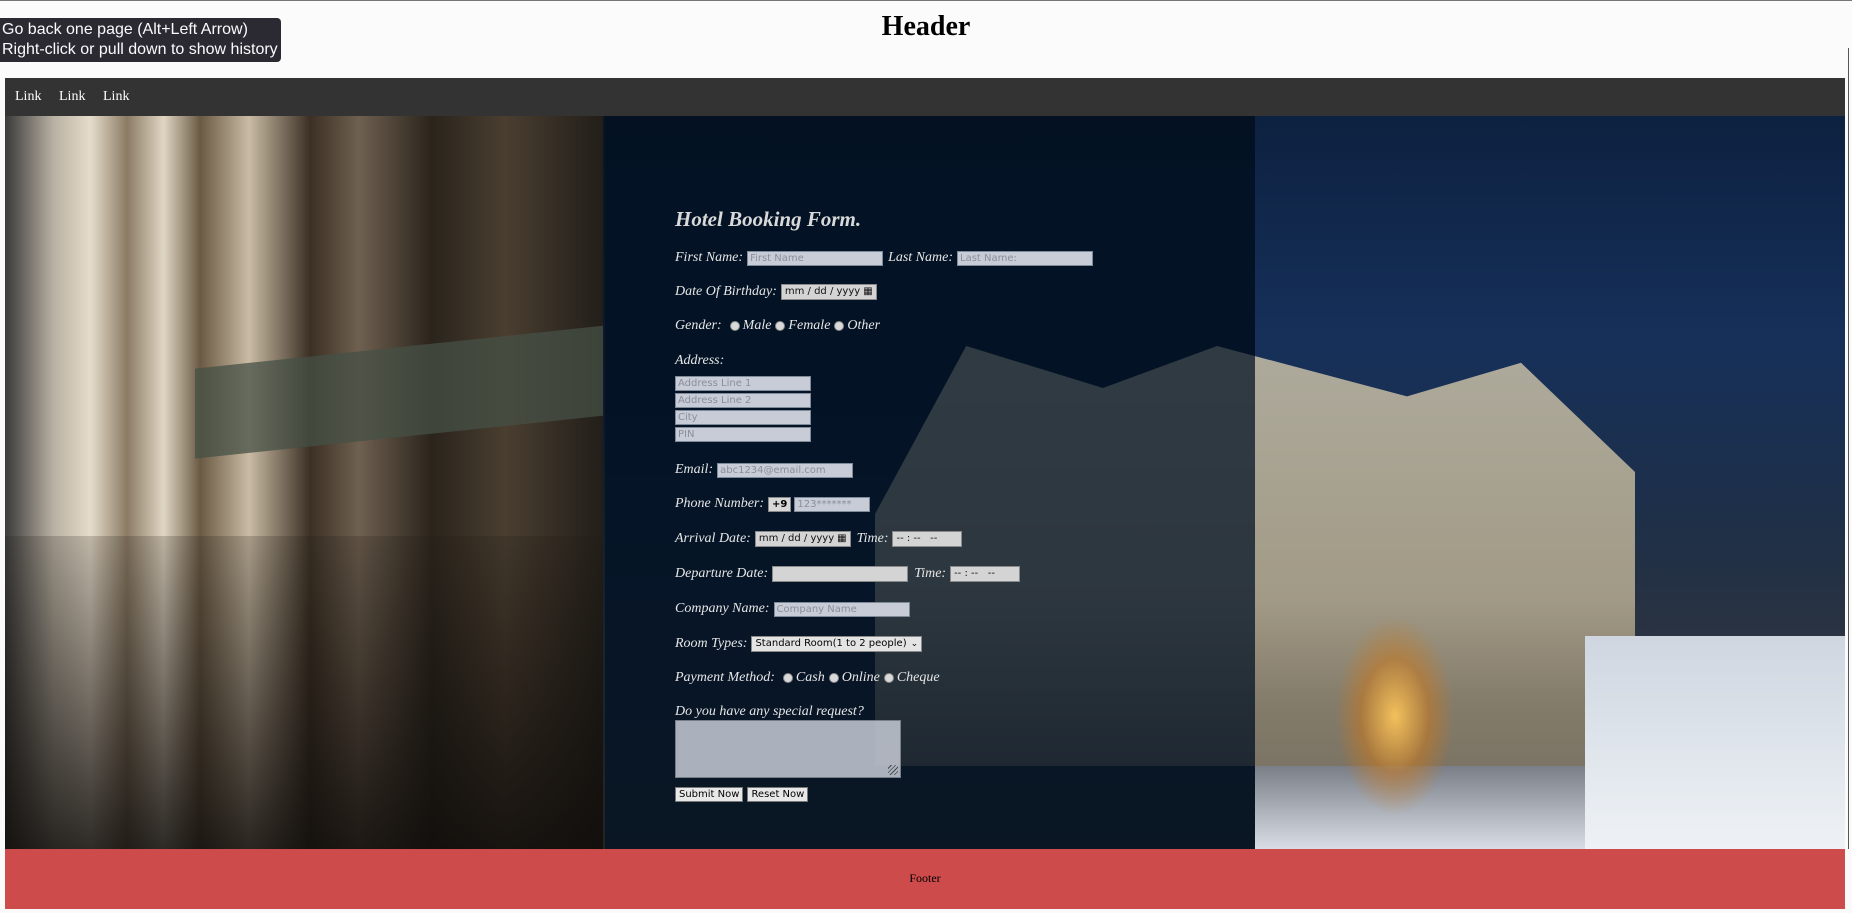 Image resolution: width=1852 pixels, height=913 pixels. What do you see at coordinates (722, 573) in the screenshot?
I see `departure-date-label: Departure Date:` at bounding box center [722, 573].